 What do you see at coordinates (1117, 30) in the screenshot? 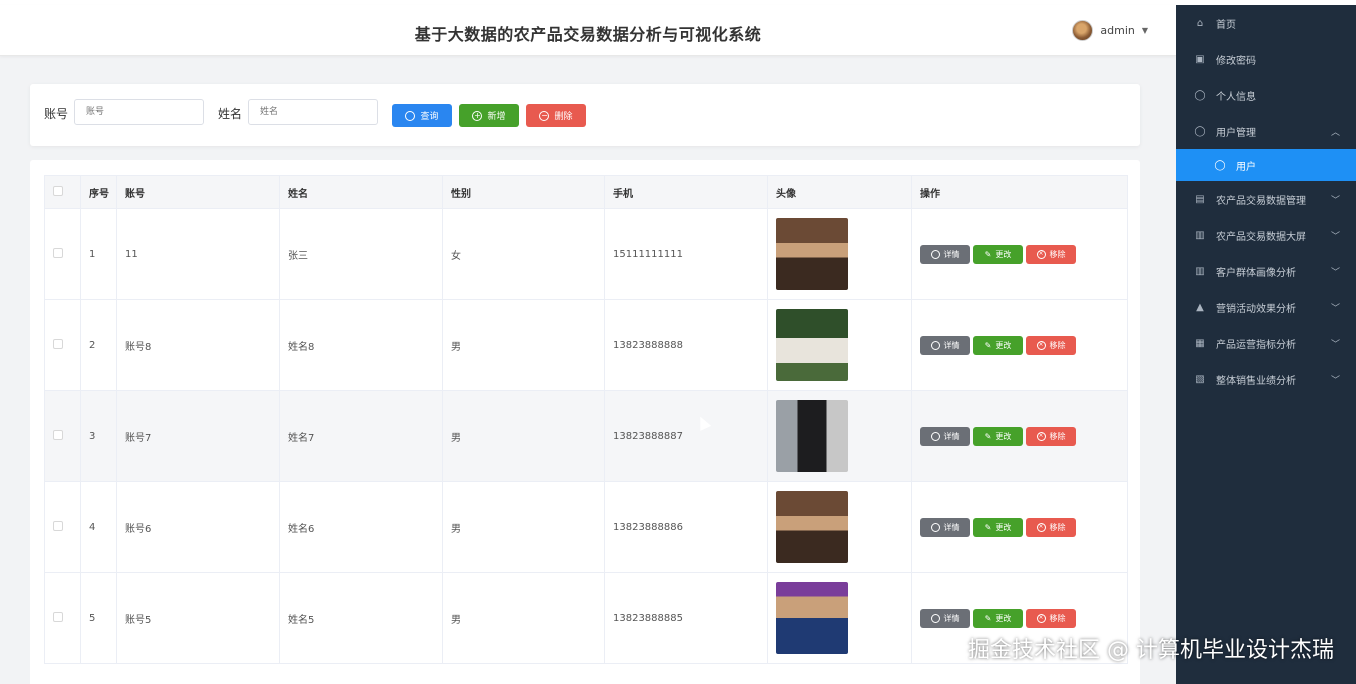
I see `user-name: admin` at bounding box center [1117, 30].